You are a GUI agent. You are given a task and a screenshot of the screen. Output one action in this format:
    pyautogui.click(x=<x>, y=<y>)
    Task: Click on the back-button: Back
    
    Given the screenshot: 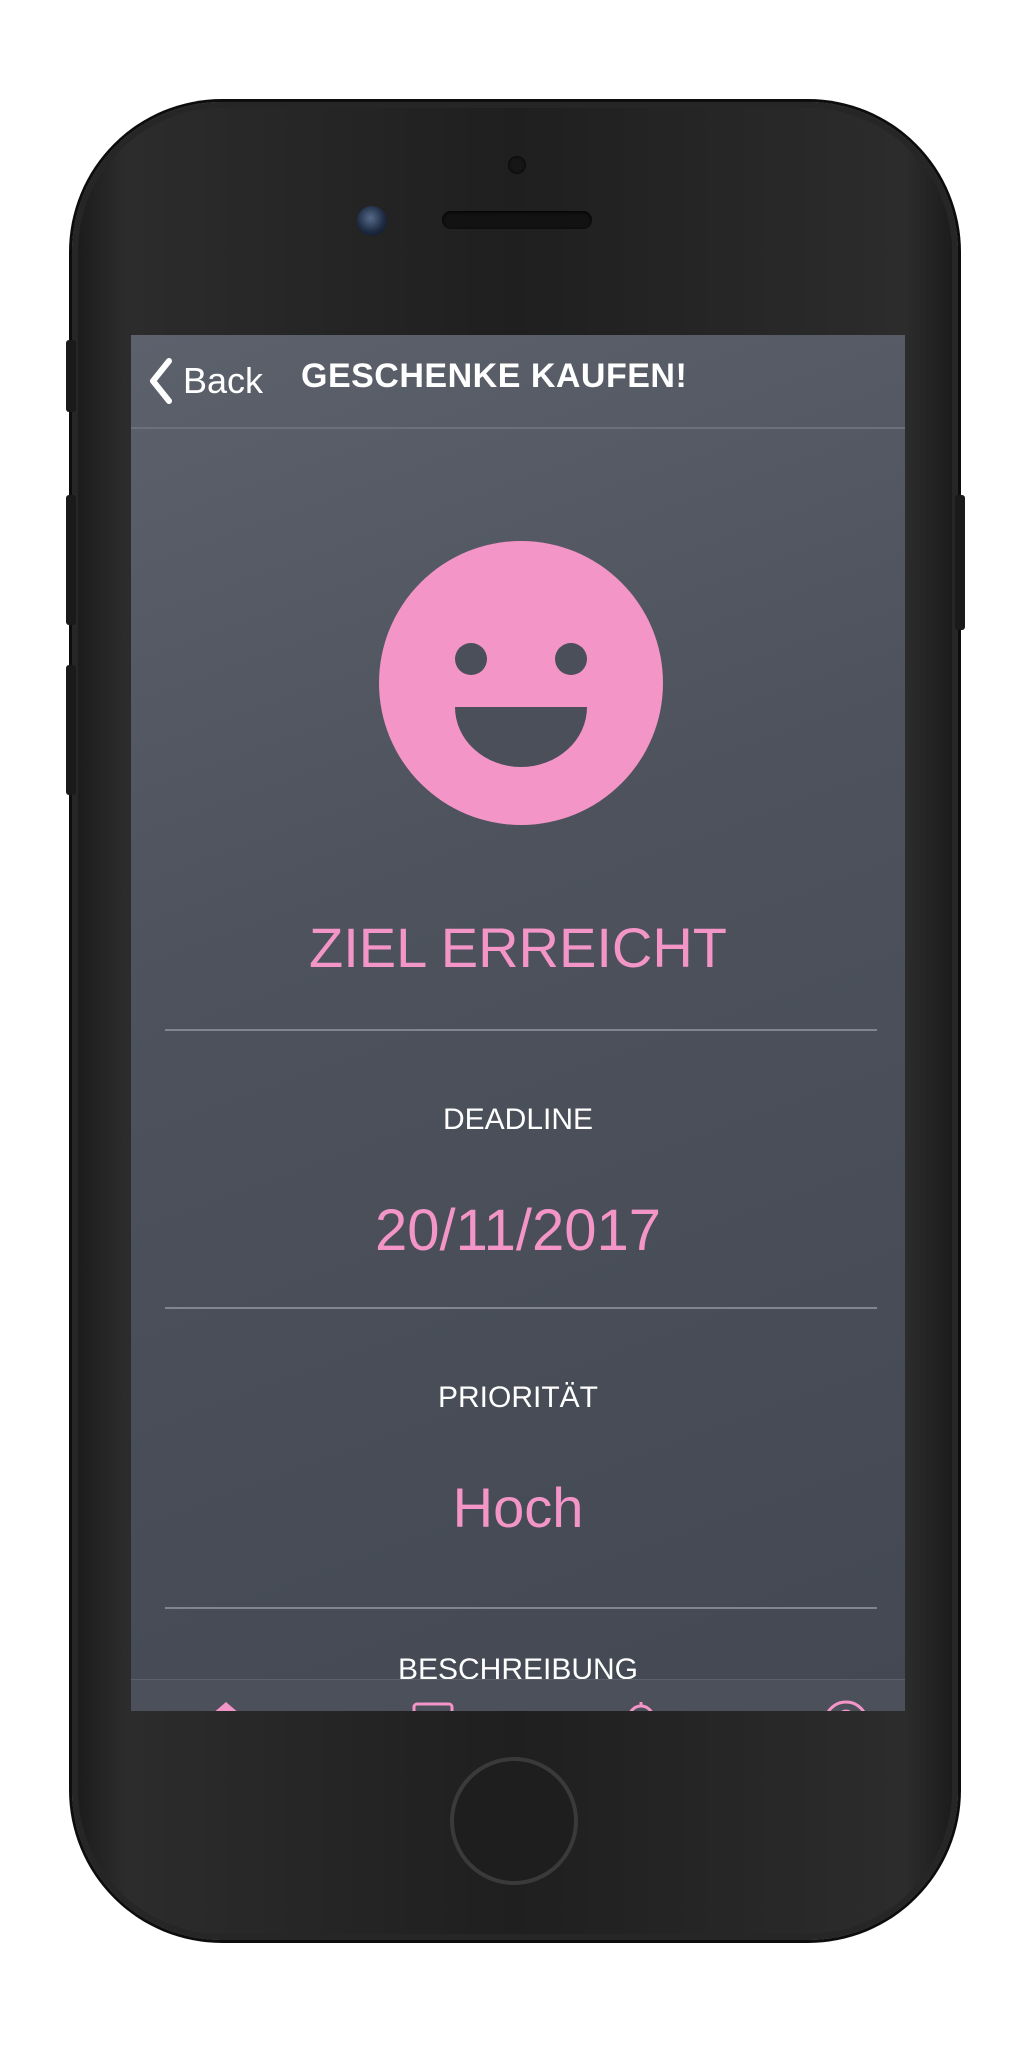 What is the action you would take?
    pyautogui.click(x=205, y=381)
    